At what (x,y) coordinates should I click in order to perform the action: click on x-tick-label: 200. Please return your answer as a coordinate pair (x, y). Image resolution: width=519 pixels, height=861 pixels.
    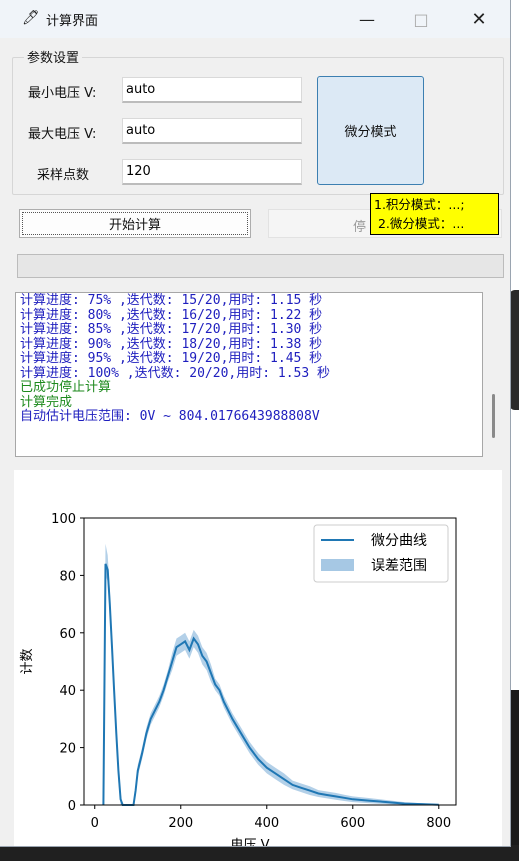
    Looking at the image, I should click on (180, 823).